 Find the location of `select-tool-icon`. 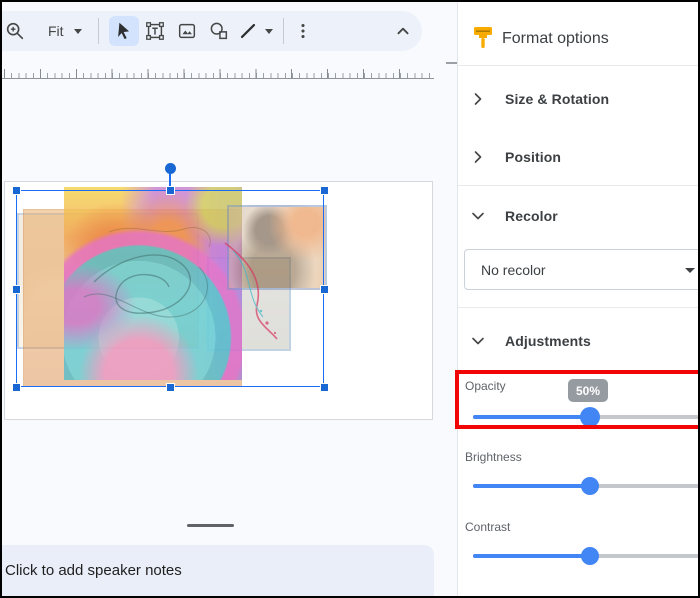

select-tool-icon is located at coordinates (123, 31).